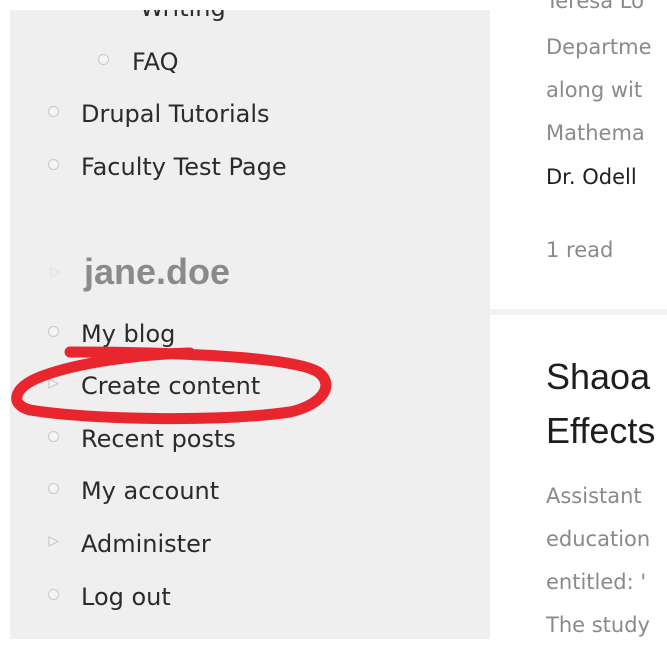 The image size is (667, 649). Describe the element at coordinates (175, 114) in the screenshot. I see `sidebar-item-label: Drupal Tutorials` at that location.